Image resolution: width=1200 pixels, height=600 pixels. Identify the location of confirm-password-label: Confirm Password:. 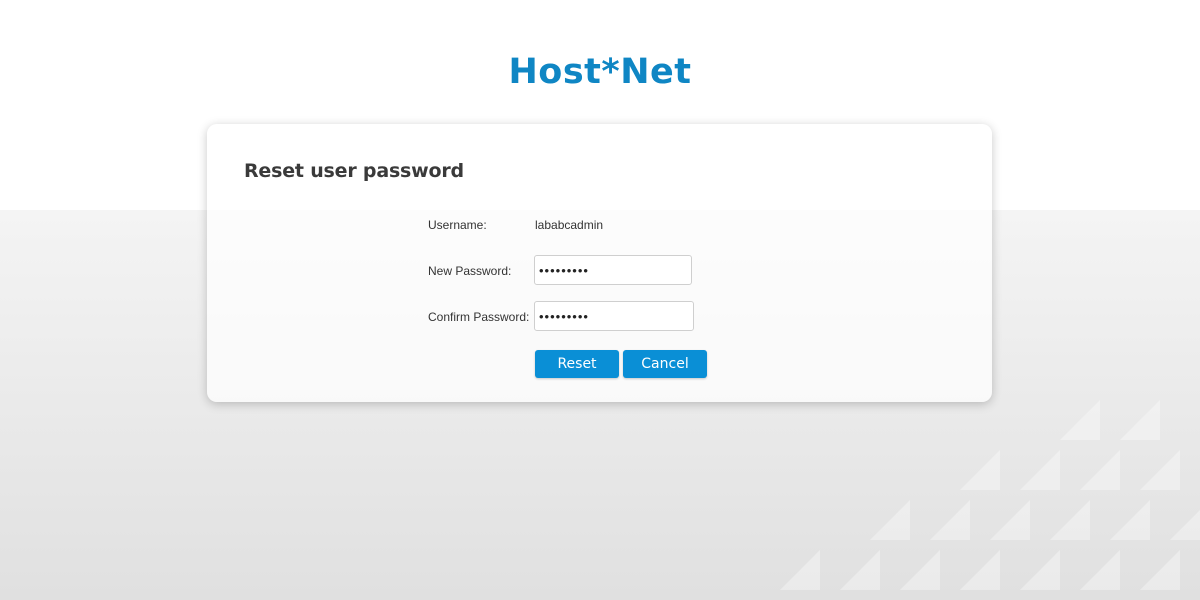
(479, 317).